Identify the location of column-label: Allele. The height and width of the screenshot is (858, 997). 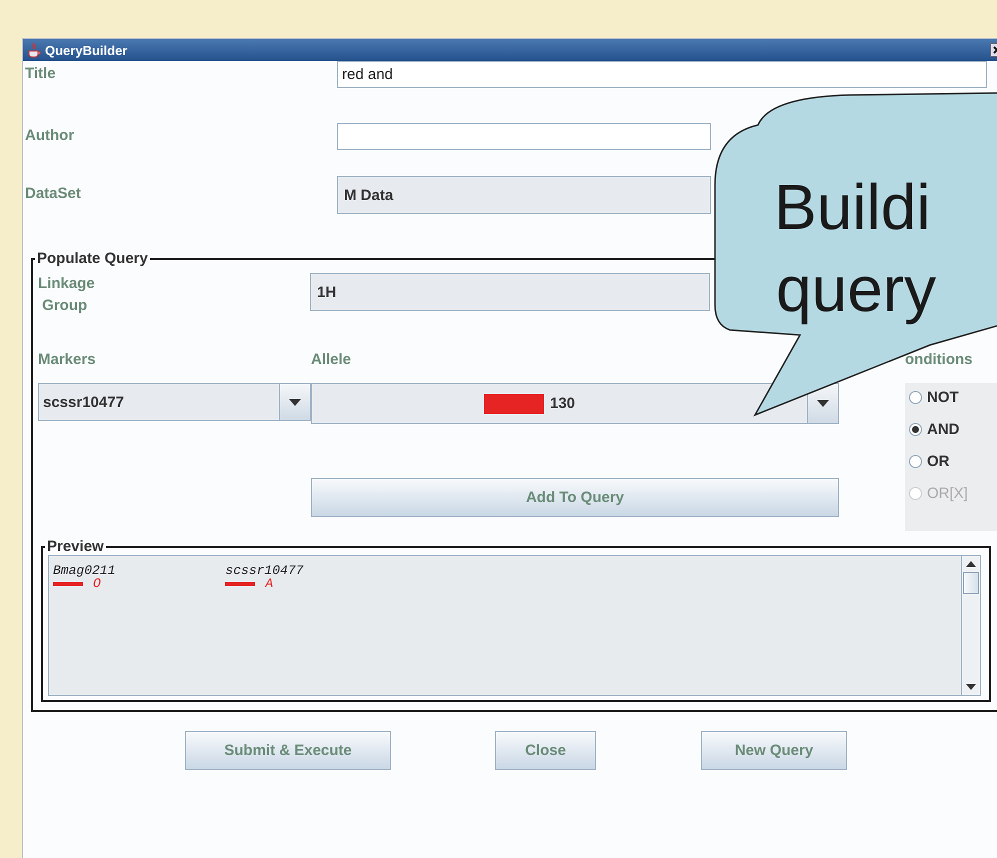
(331, 360).